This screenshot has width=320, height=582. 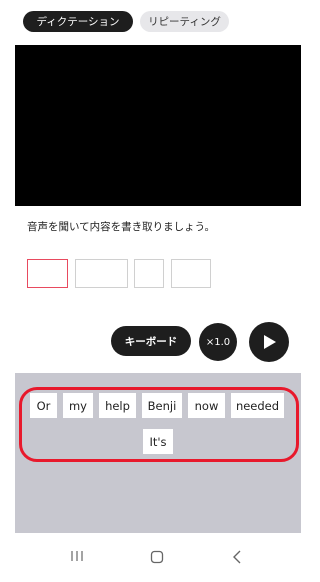 What do you see at coordinates (117, 405) in the screenshot?
I see `word-chip-help: help` at bounding box center [117, 405].